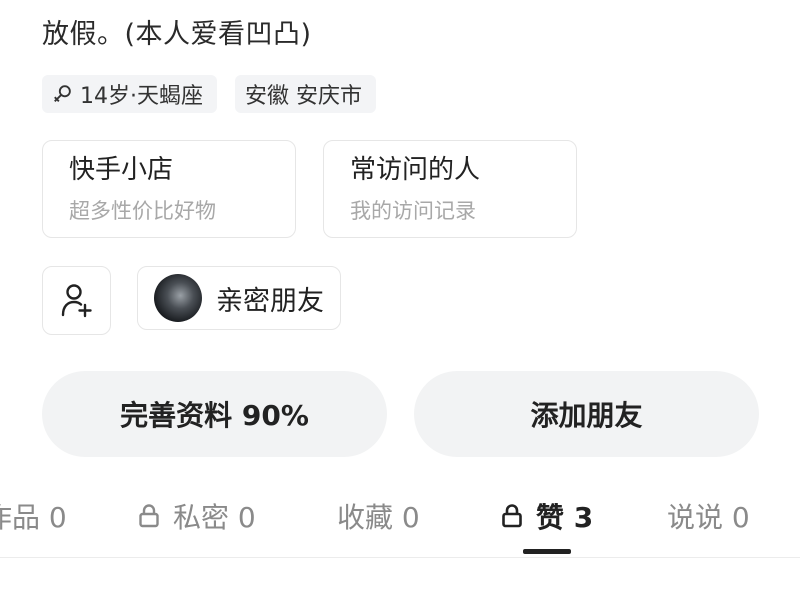 The image size is (800, 600). Describe the element at coordinates (214, 517) in the screenshot. I see `tab-private-label: 私密 0` at that location.